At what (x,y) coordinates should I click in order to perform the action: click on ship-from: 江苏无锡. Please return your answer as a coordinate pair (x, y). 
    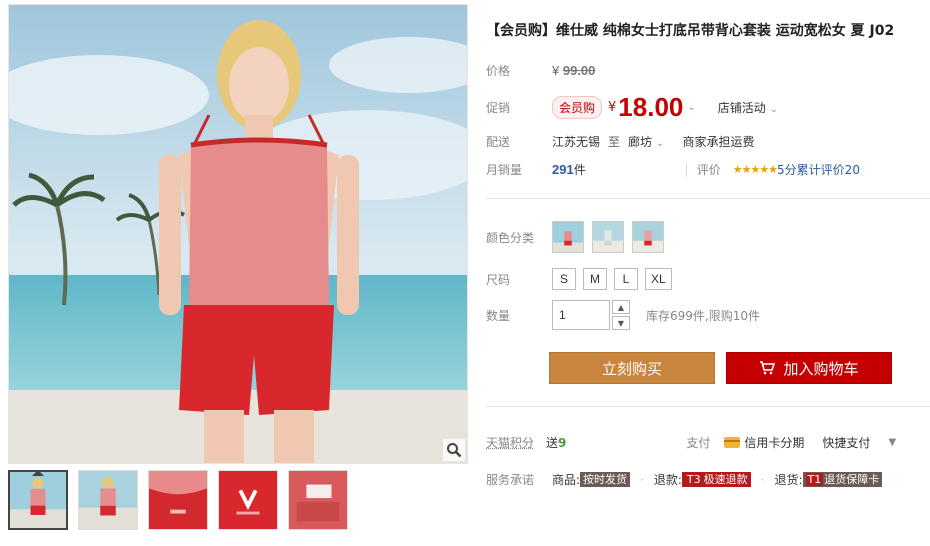
    Looking at the image, I should click on (576, 142).